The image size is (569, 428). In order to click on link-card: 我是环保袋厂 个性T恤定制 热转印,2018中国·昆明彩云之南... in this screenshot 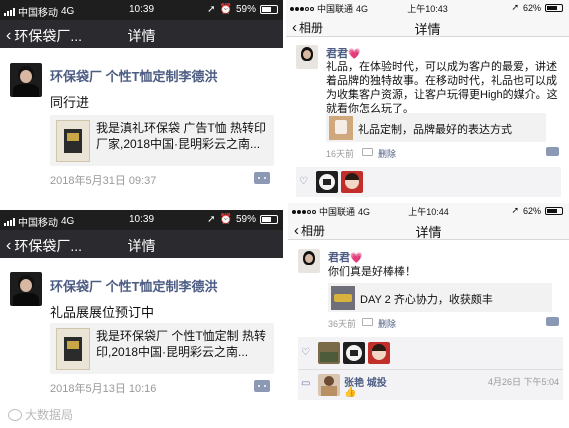, I will do `click(162, 348)`.